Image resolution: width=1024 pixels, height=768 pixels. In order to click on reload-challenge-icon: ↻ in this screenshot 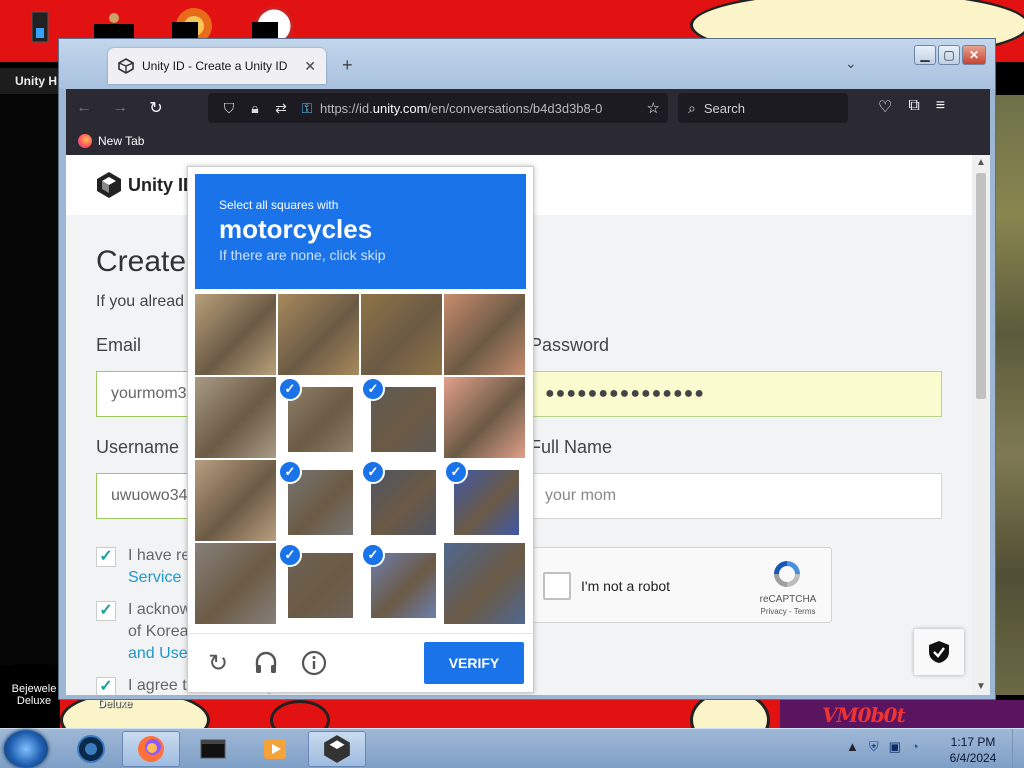, I will do `click(218, 664)`.